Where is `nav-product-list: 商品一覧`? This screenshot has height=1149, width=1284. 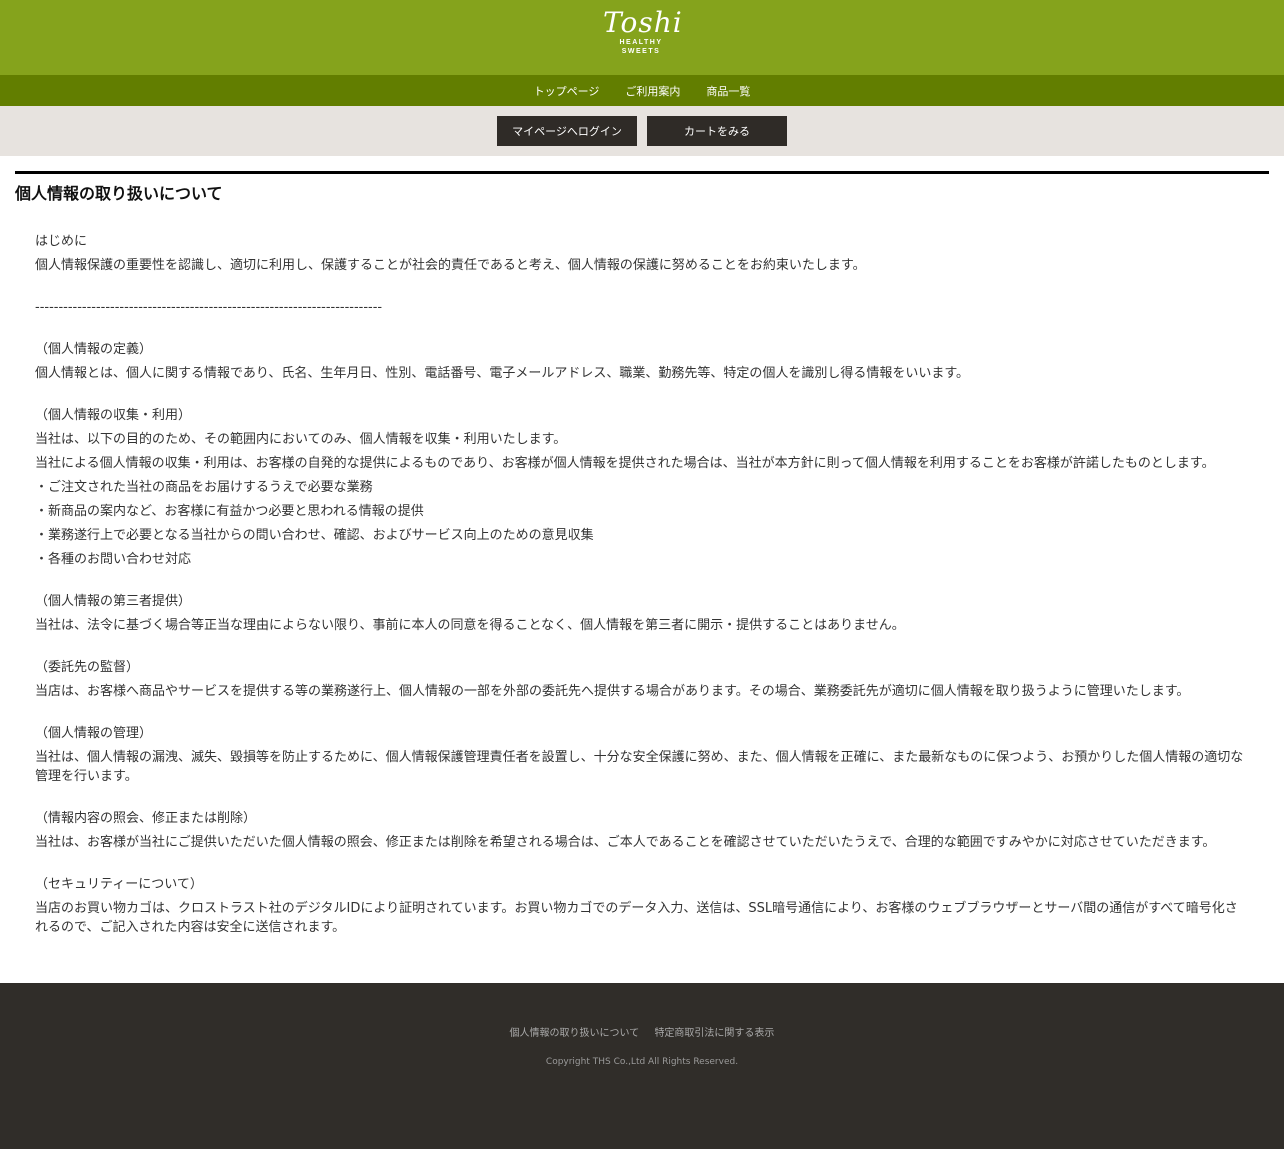
nav-product-list: 商品一覧 is located at coordinates (728, 91).